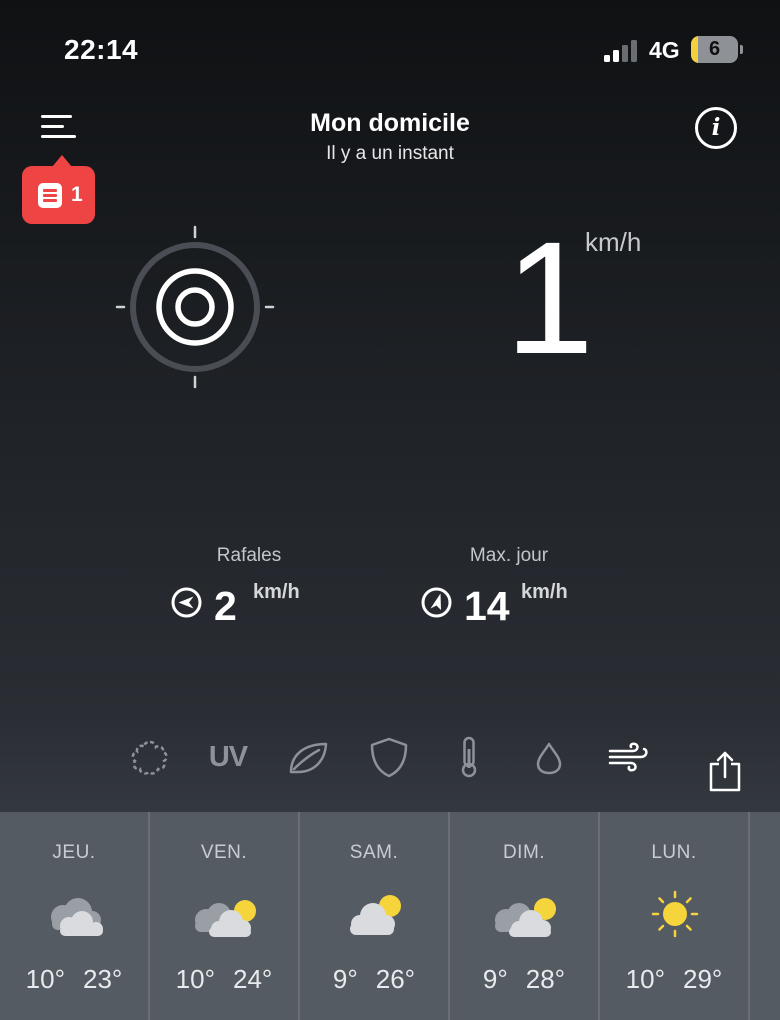 The width and height of the screenshot is (780, 1020). What do you see at coordinates (716, 128) in the screenshot?
I see `info-icon: i` at bounding box center [716, 128].